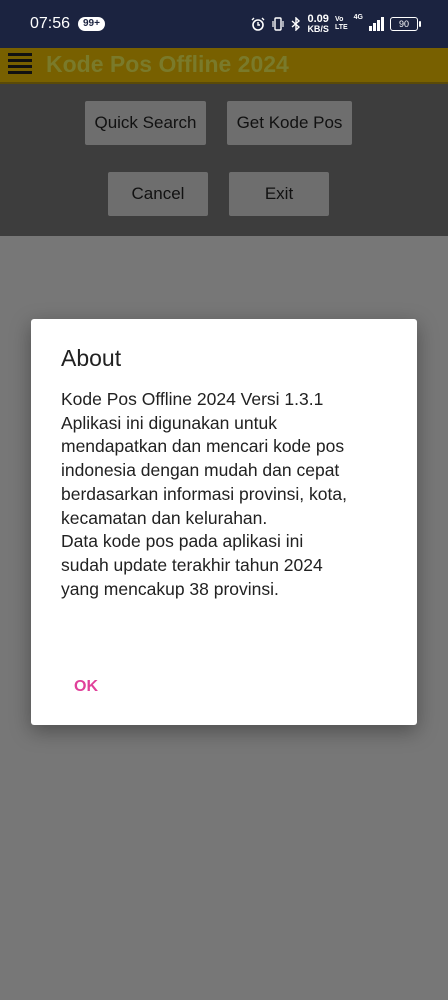  I want to click on status-bar: 07:56 99+ 0.09 KB/S Vo LTE 4G 90, so click(224, 24).